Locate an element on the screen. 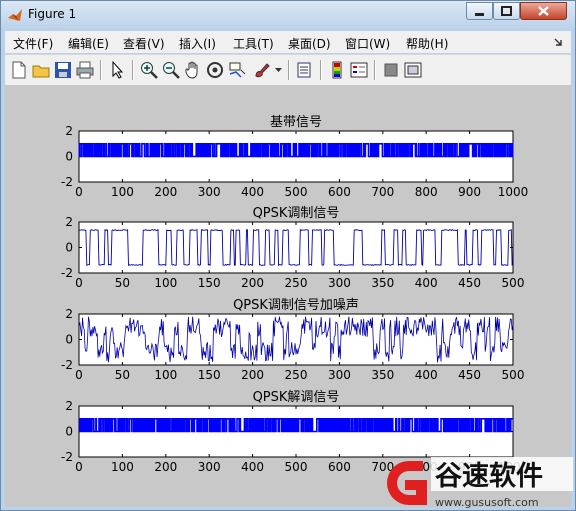 The image size is (576, 511). x-tick-label: 150 is located at coordinates (209, 375).